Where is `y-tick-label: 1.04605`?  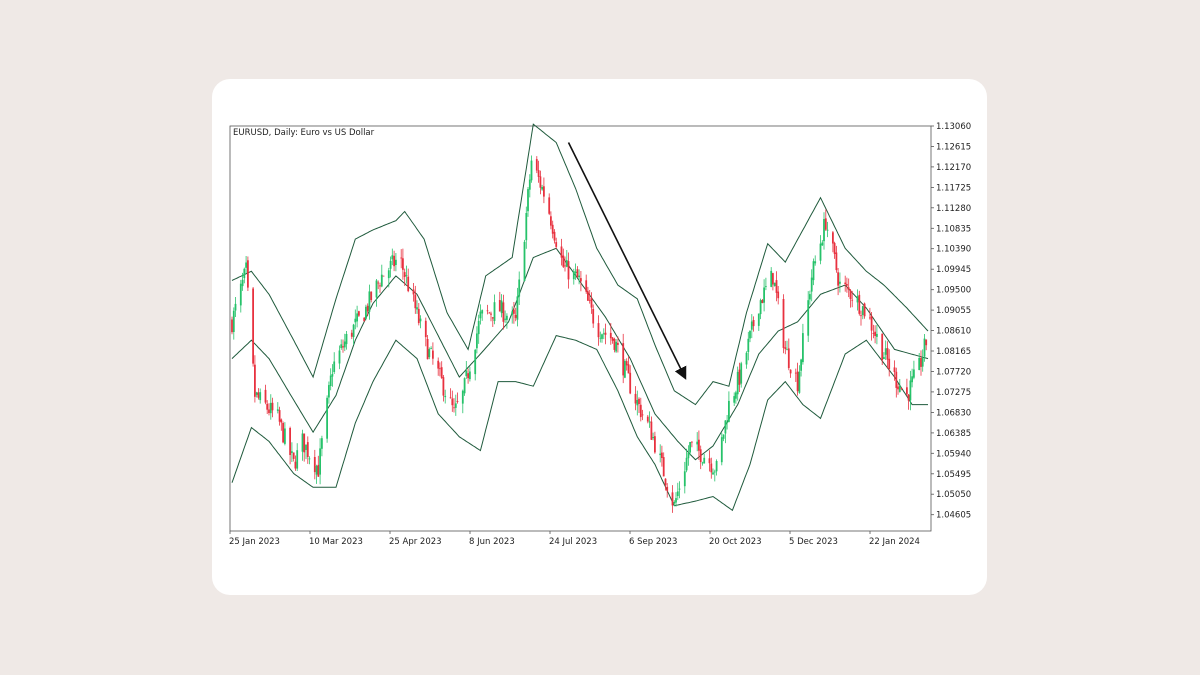 y-tick-label: 1.04605 is located at coordinates (953, 516).